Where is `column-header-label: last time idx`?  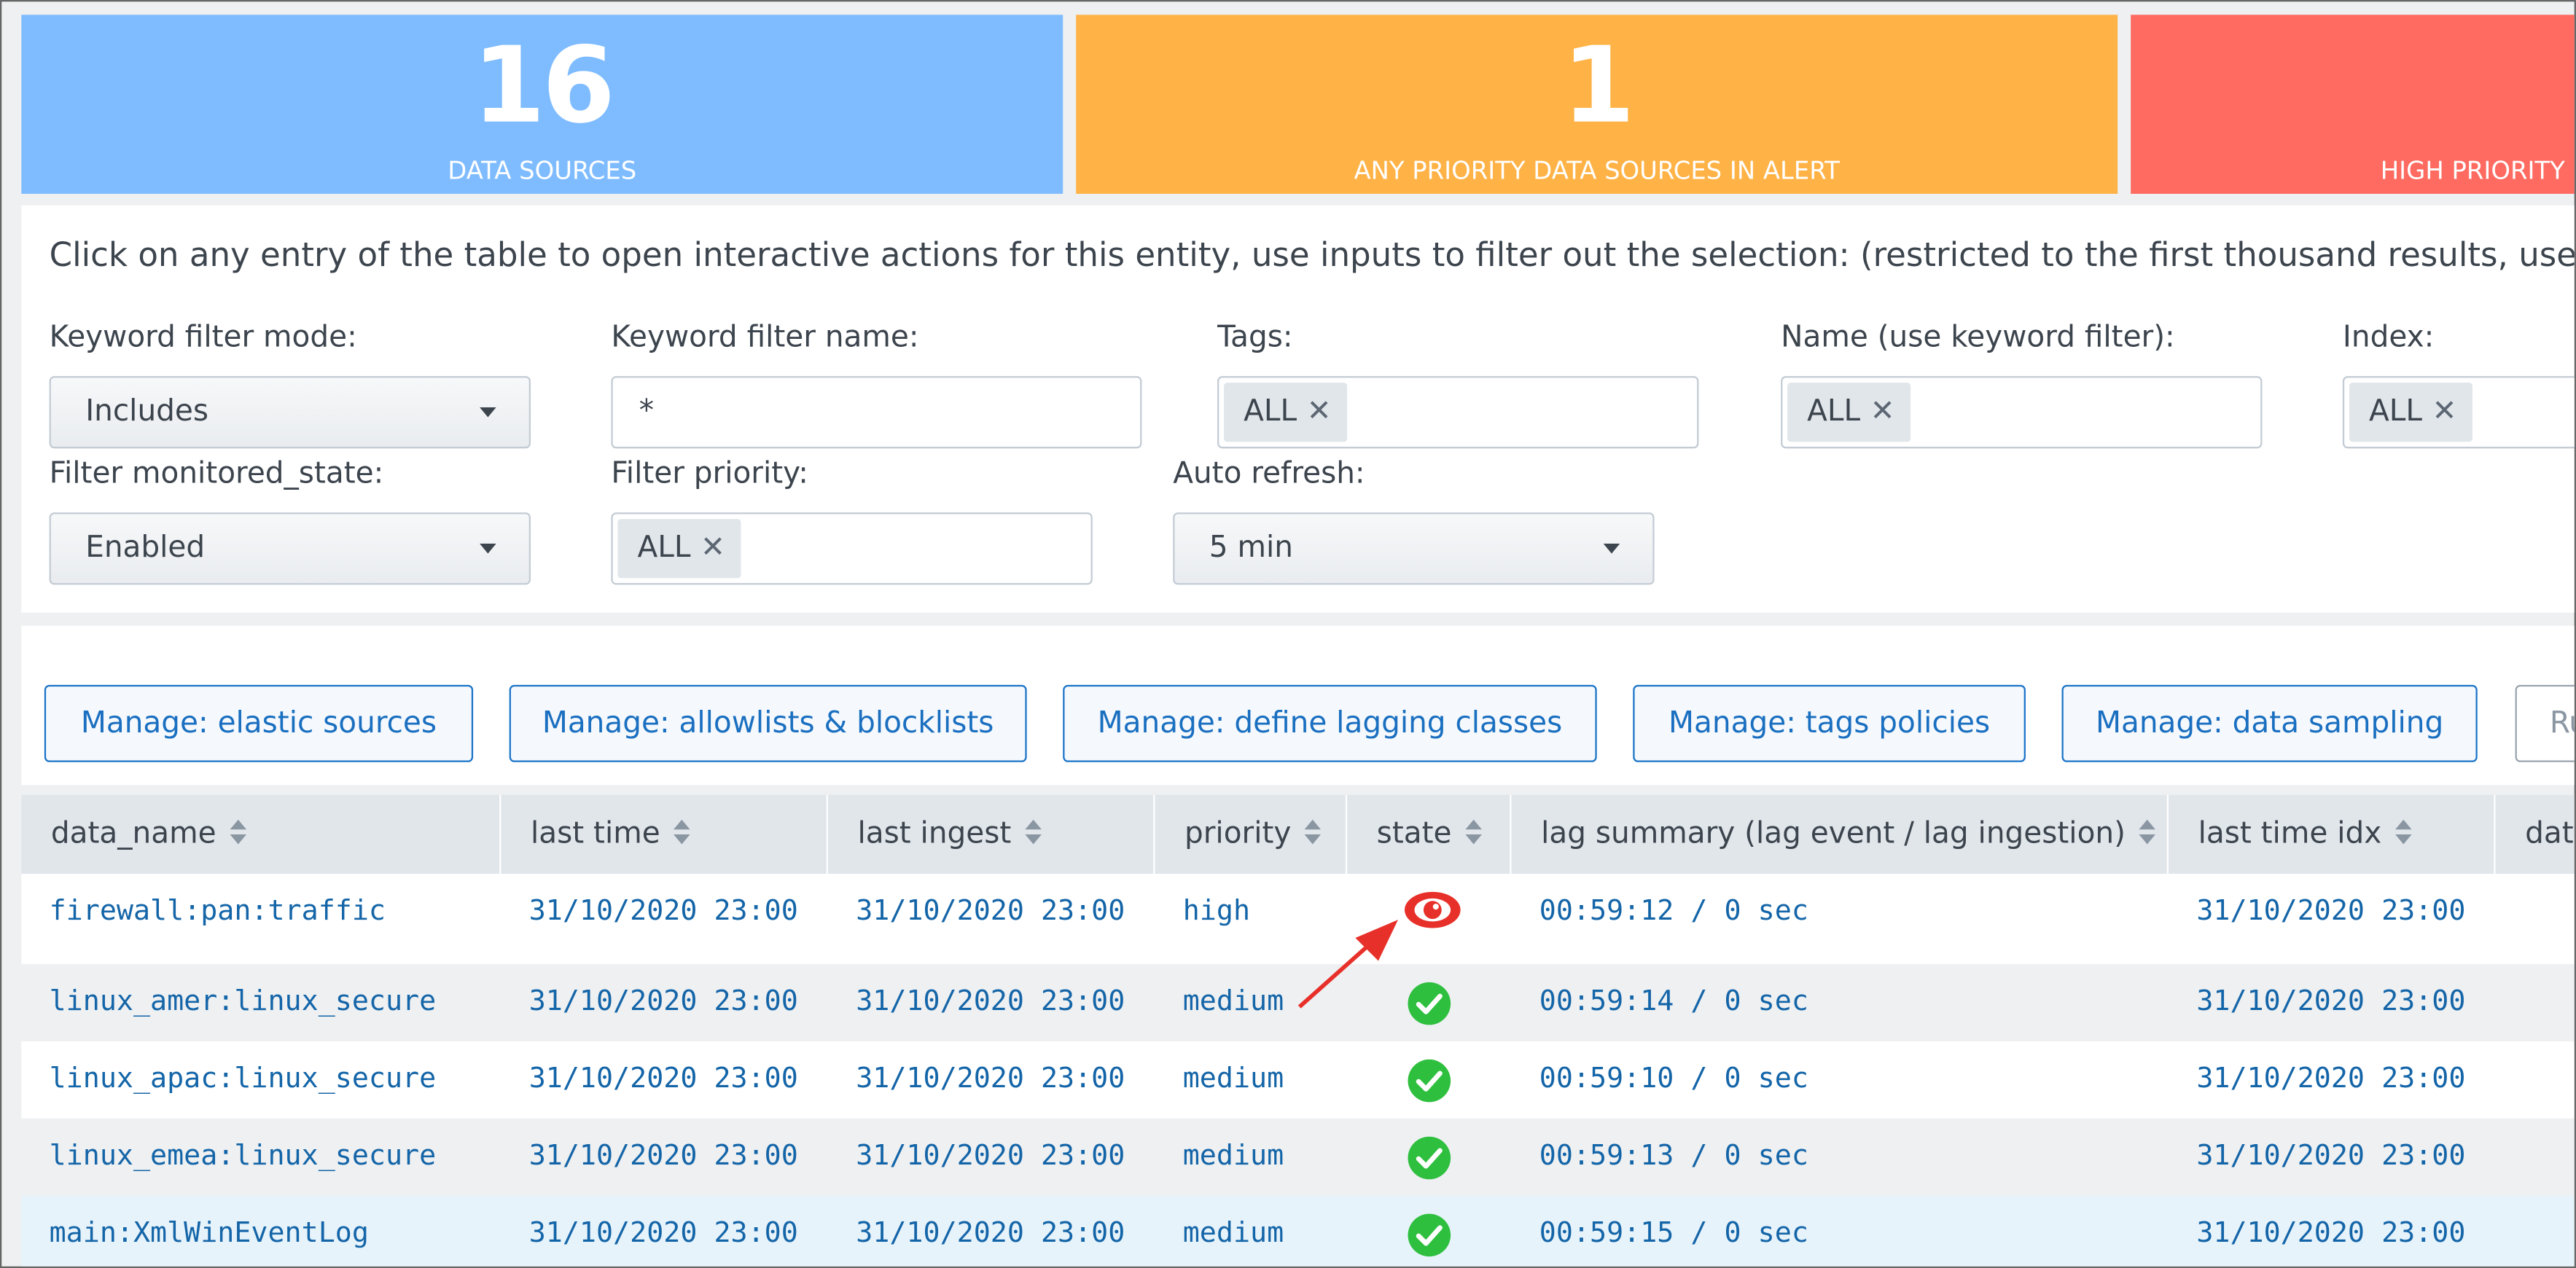
column-header-label: last time idx is located at coordinates (2290, 833).